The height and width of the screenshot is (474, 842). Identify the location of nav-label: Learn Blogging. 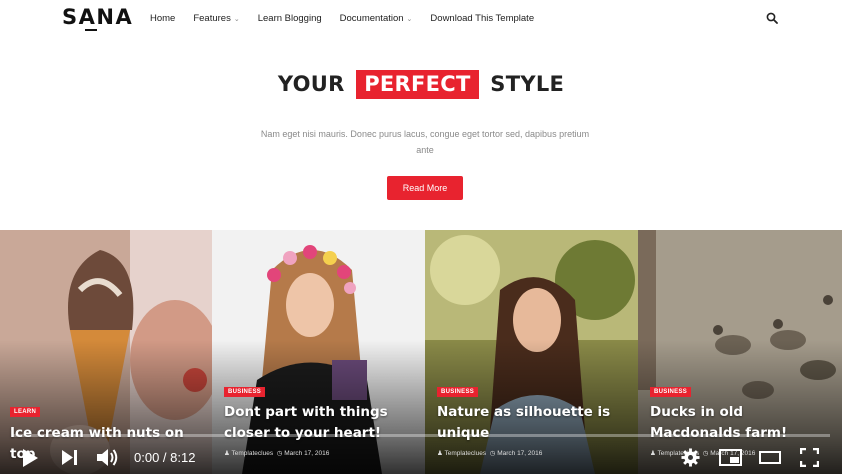
(289, 18).